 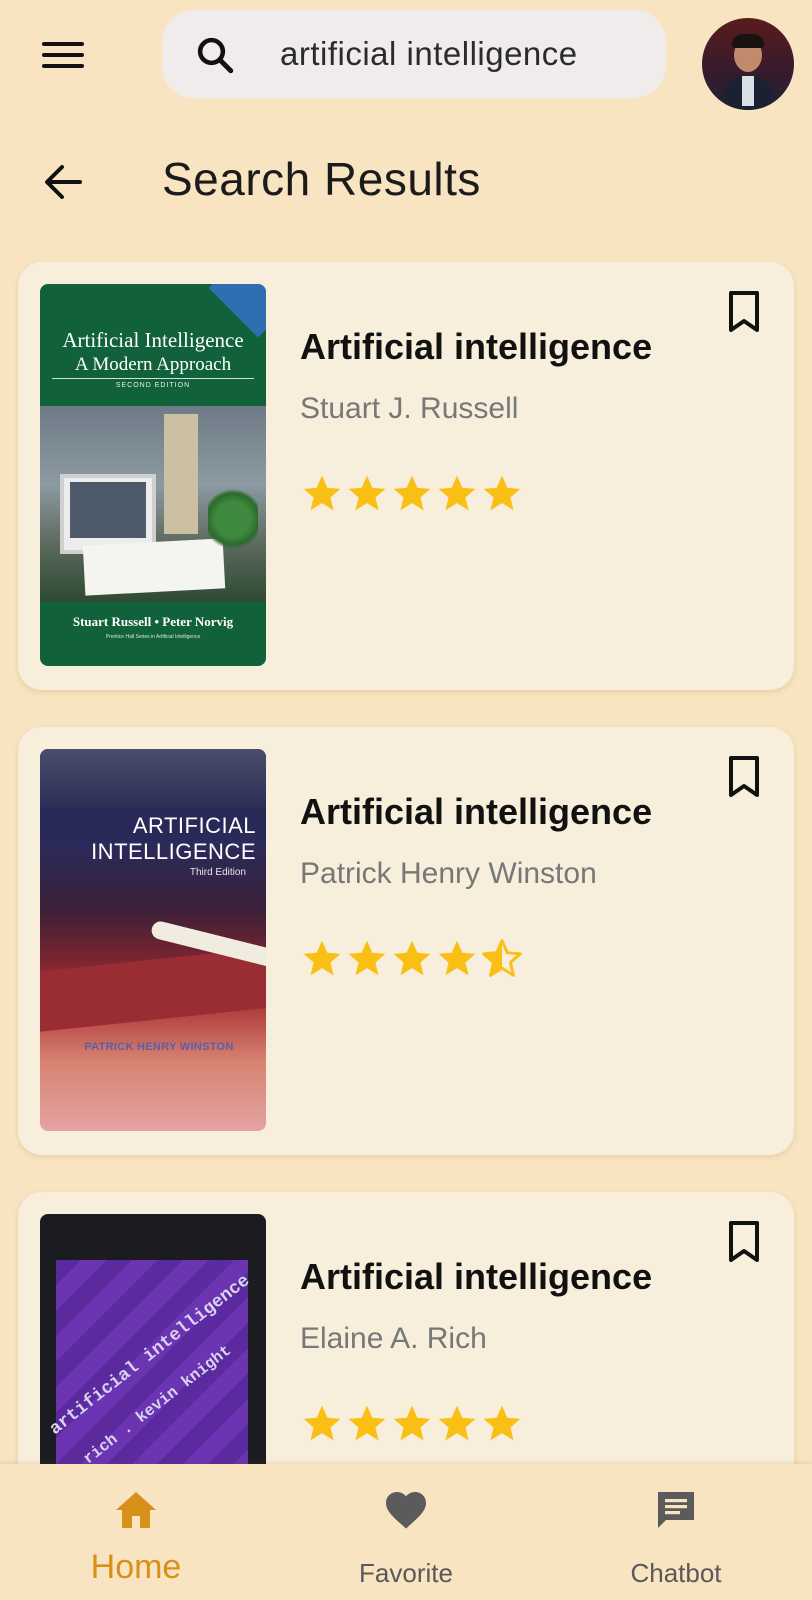 I want to click on cover-subtitle: A Modern Approach, so click(x=153, y=364).